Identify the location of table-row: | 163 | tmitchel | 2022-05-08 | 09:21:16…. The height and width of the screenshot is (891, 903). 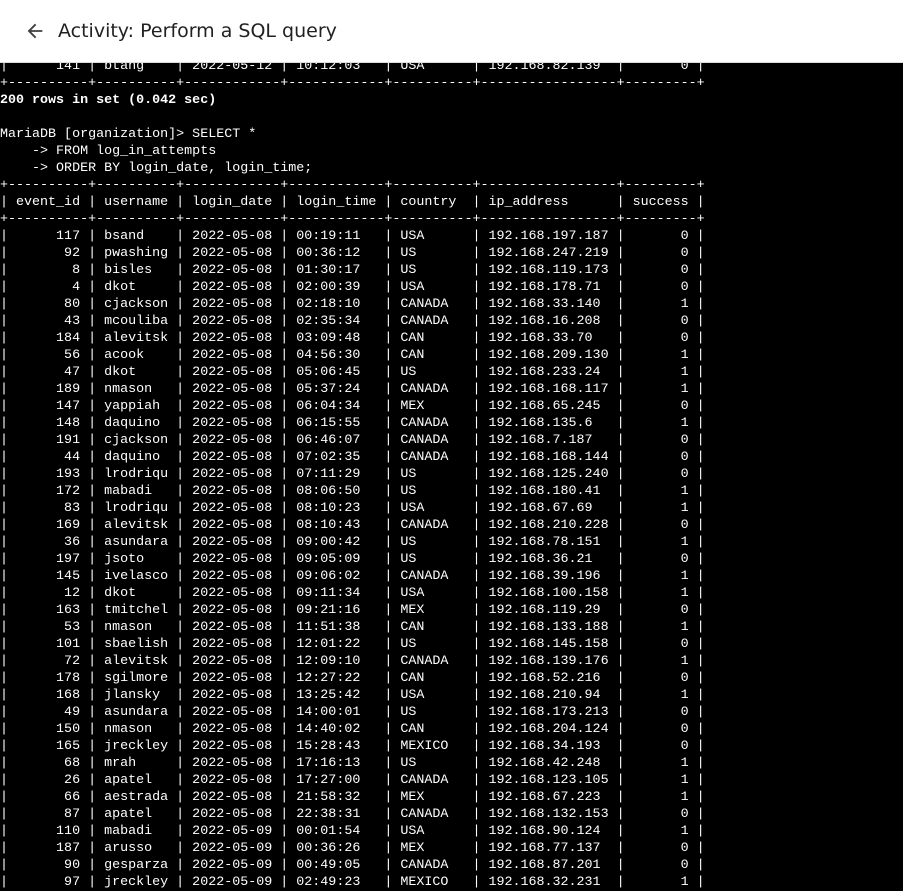
(352, 610).